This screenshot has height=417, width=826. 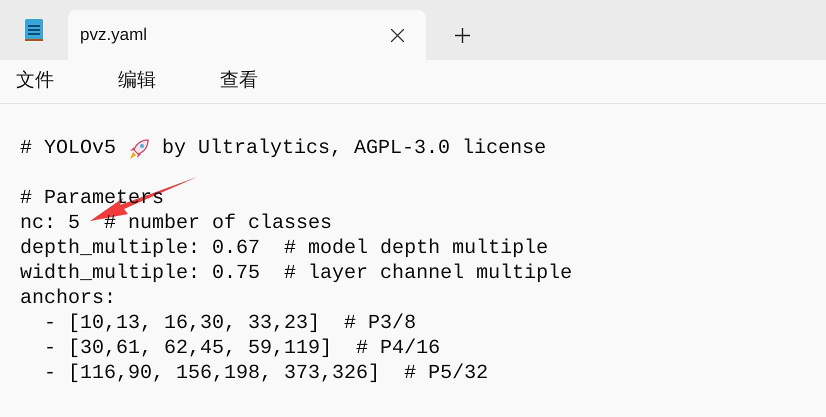 What do you see at coordinates (229, 323) in the screenshot?
I see `code-line: - [10,13, 16,30, 33,23] # P3/8` at bounding box center [229, 323].